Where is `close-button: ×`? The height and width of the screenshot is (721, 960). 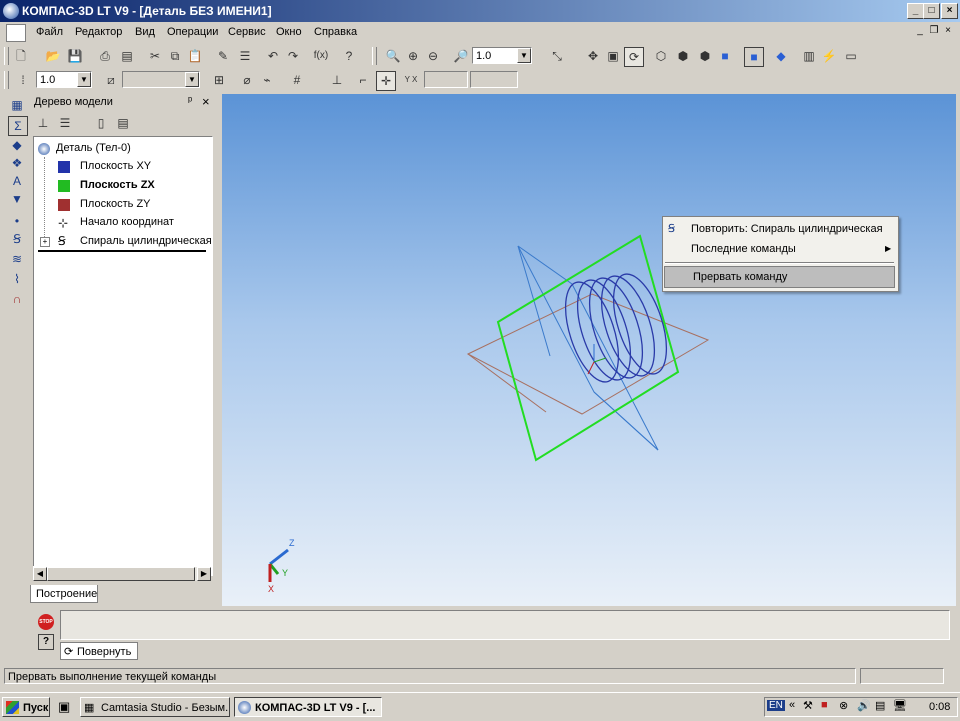 close-button: × is located at coordinates (949, 11).